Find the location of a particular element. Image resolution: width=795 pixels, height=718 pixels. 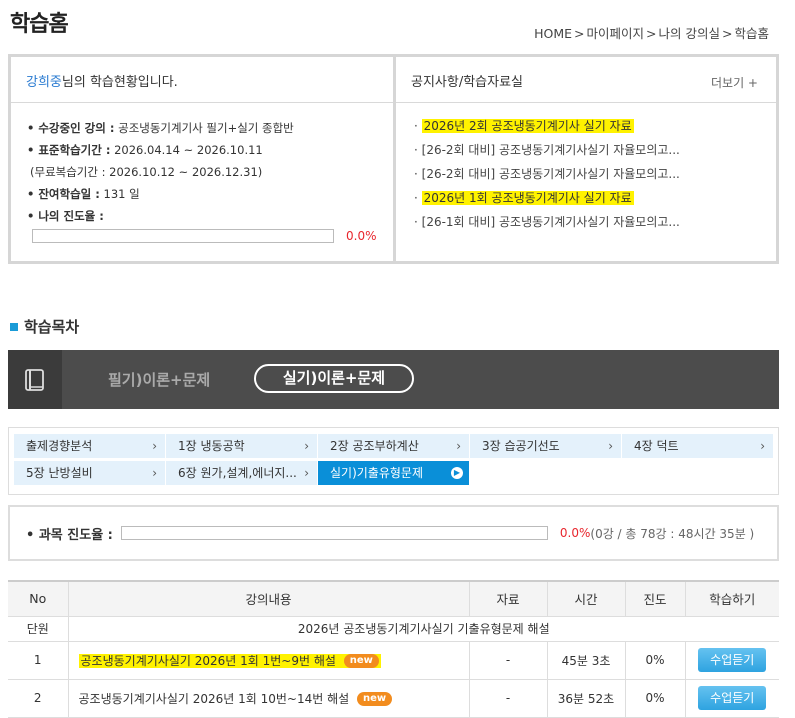

unit-title: 2026년 공조냉동기계기사실기 기출유형문제 해설 is located at coordinates (423, 628).